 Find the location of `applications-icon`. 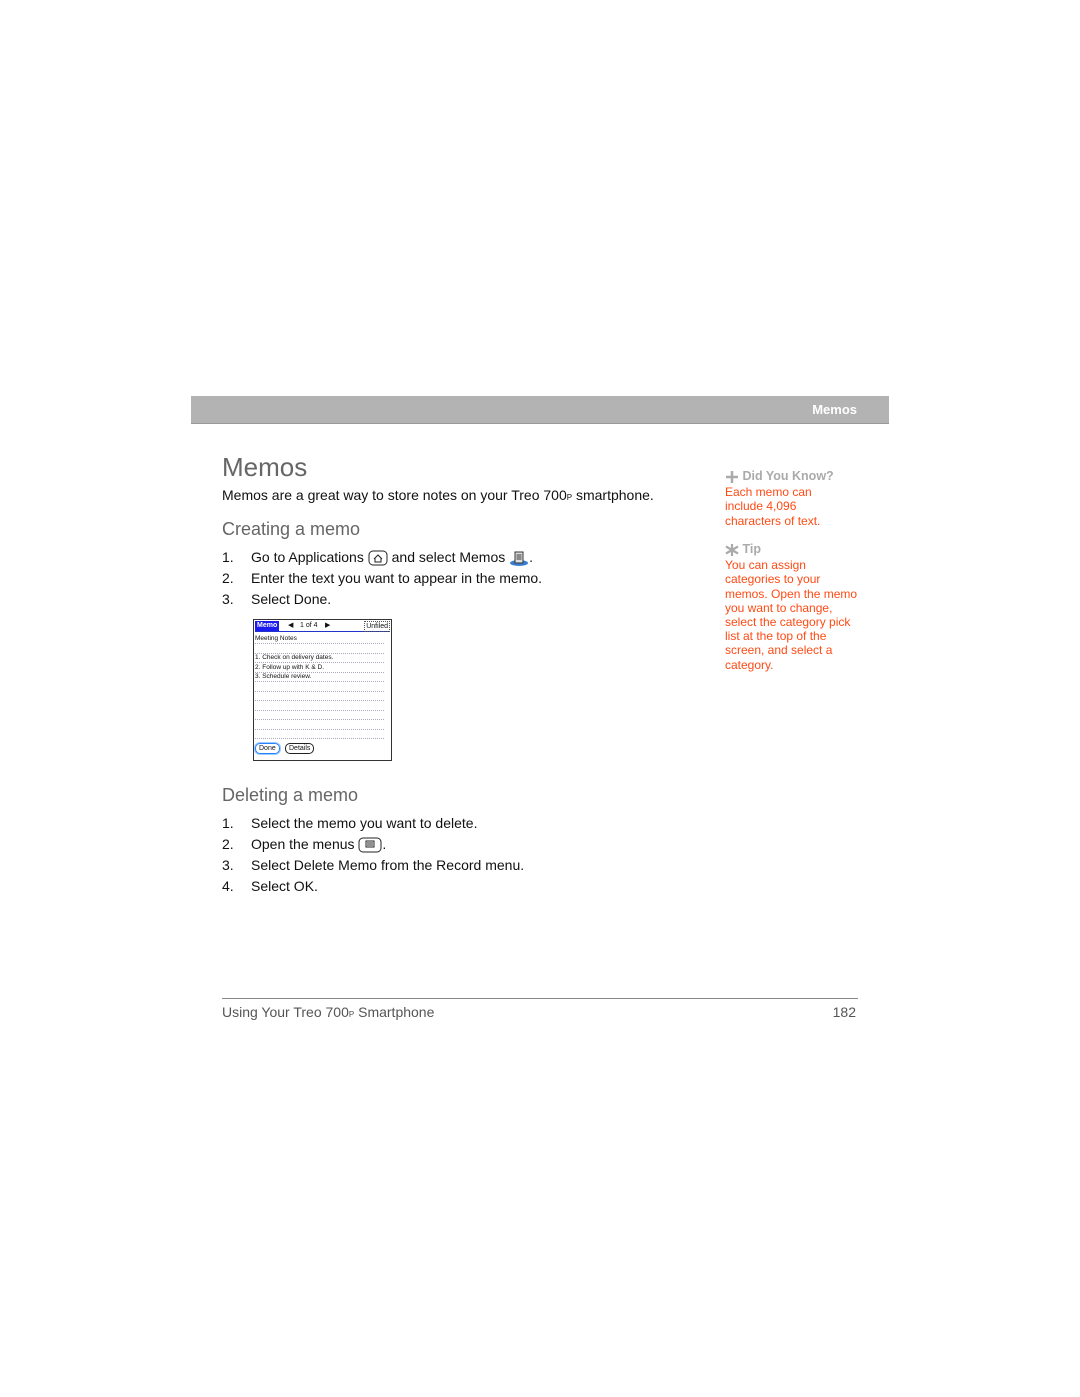

applications-icon is located at coordinates (378, 557).